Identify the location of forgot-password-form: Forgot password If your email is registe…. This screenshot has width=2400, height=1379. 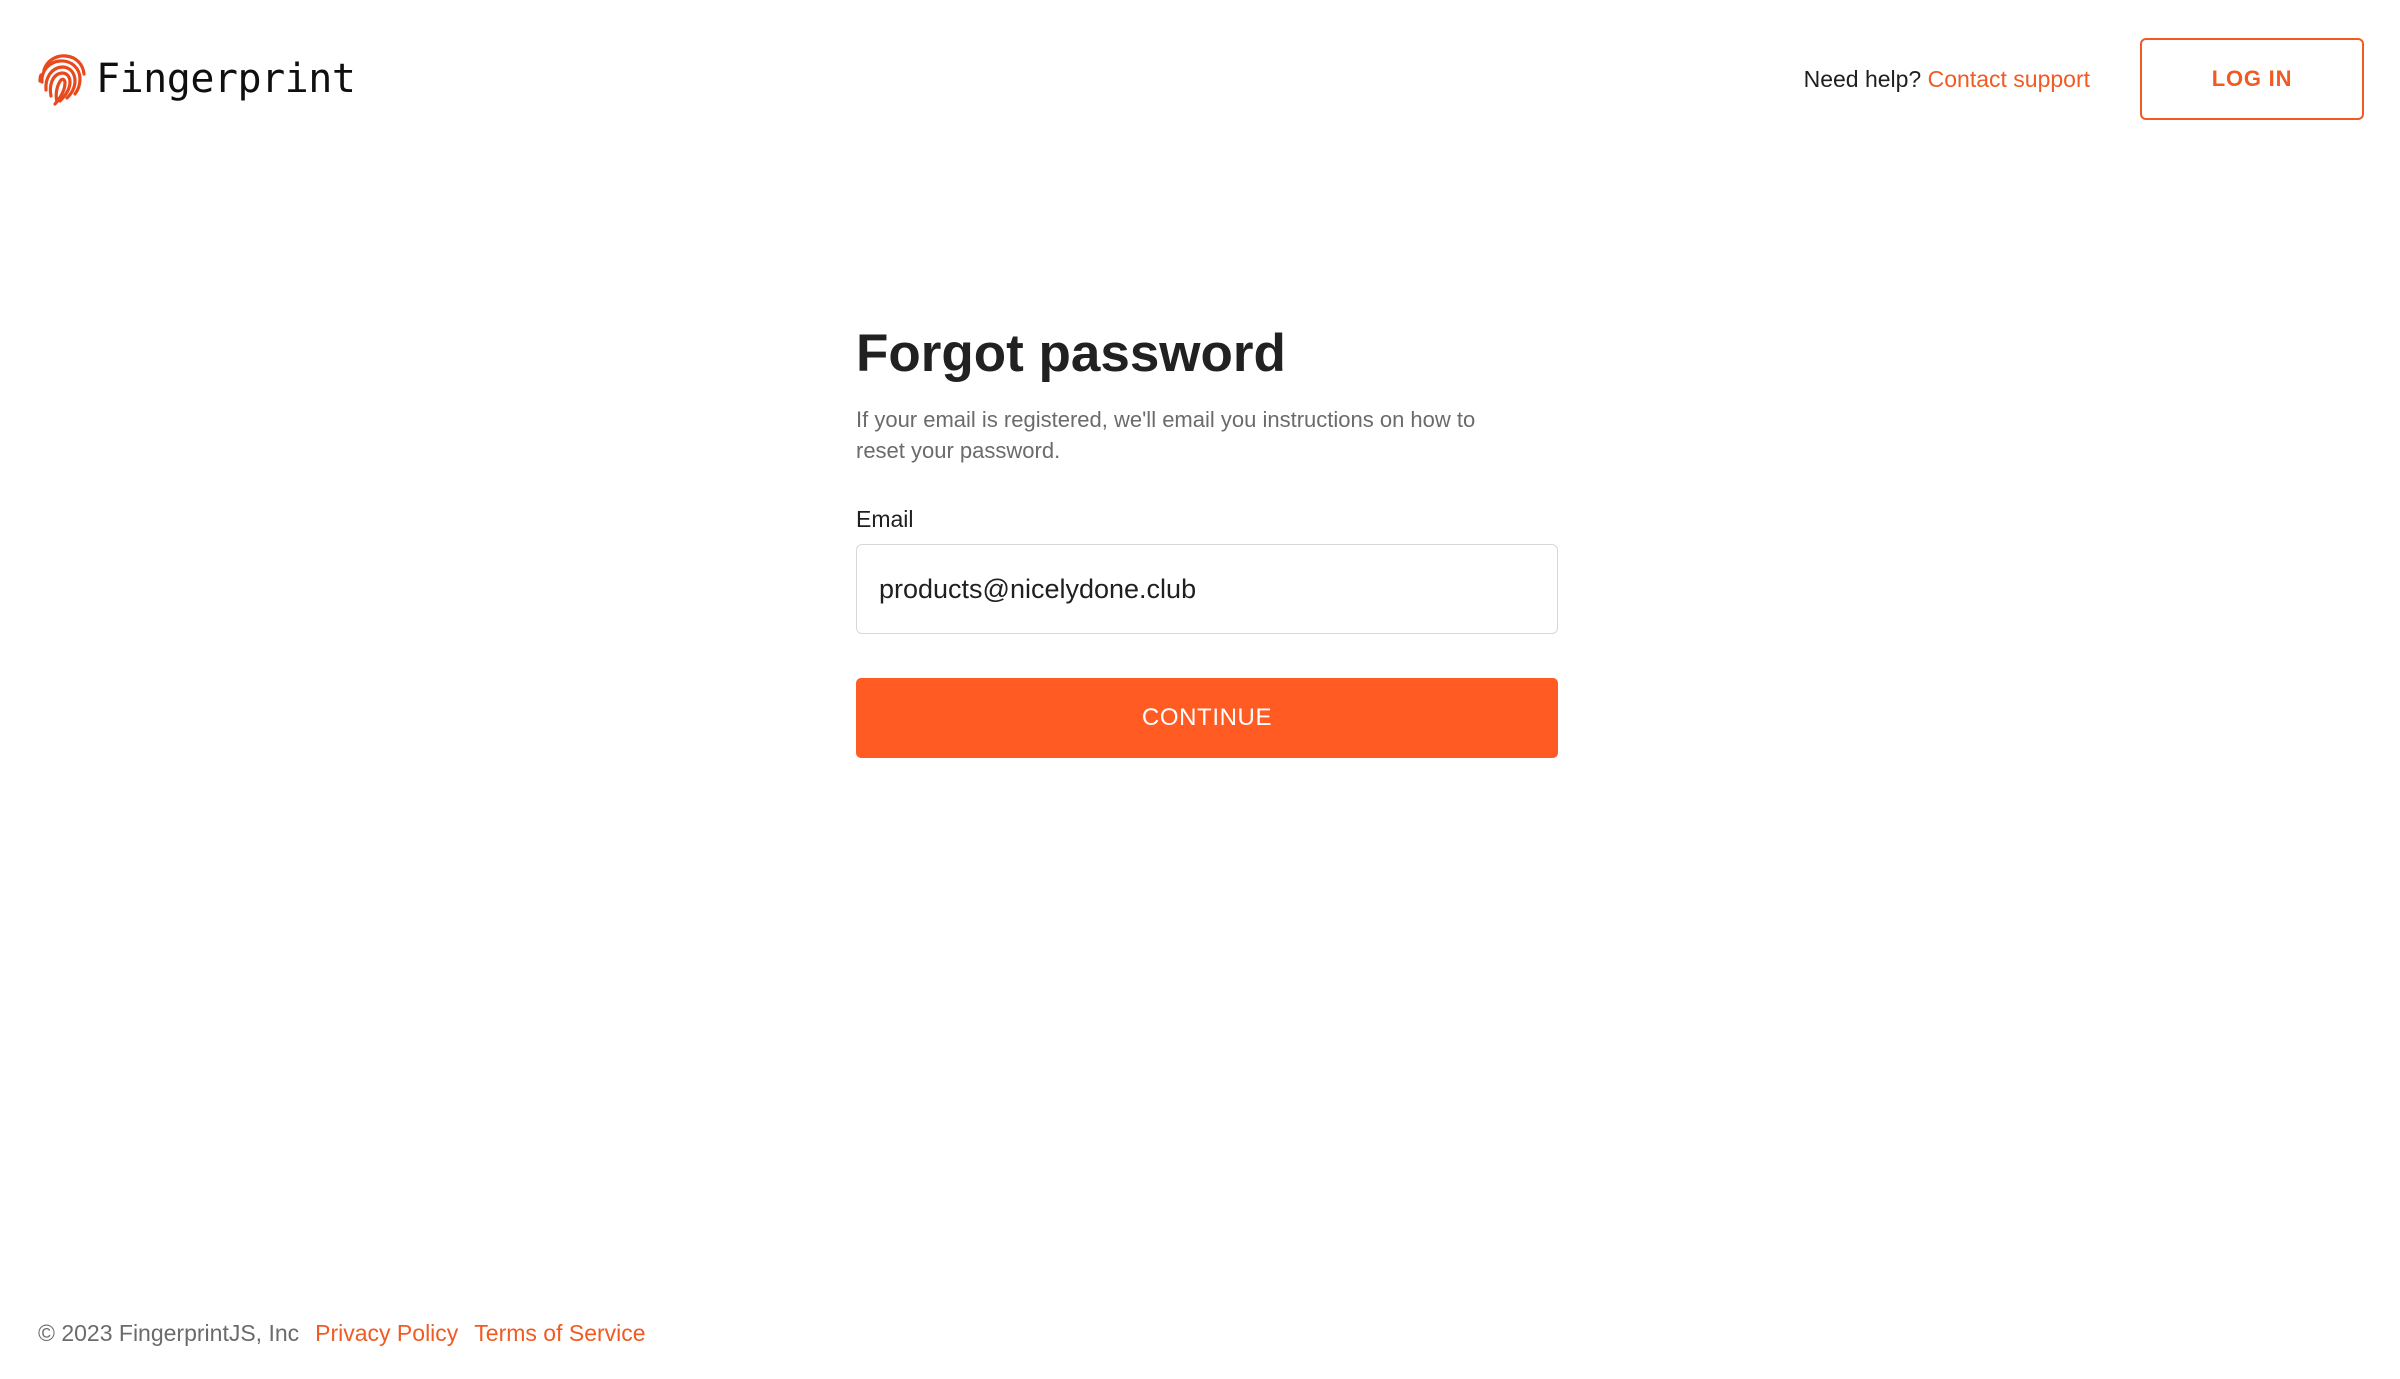
(1207, 538).